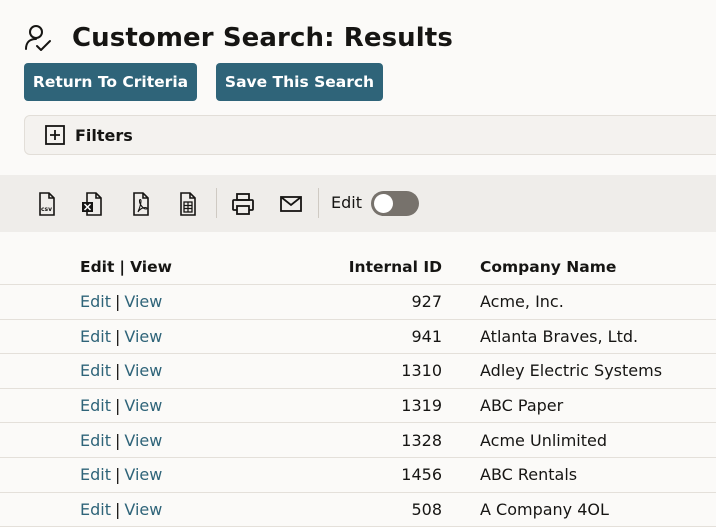  What do you see at coordinates (262, 38) in the screenshot?
I see `page-title: Customer Search: Results` at bounding box center [262, 38].